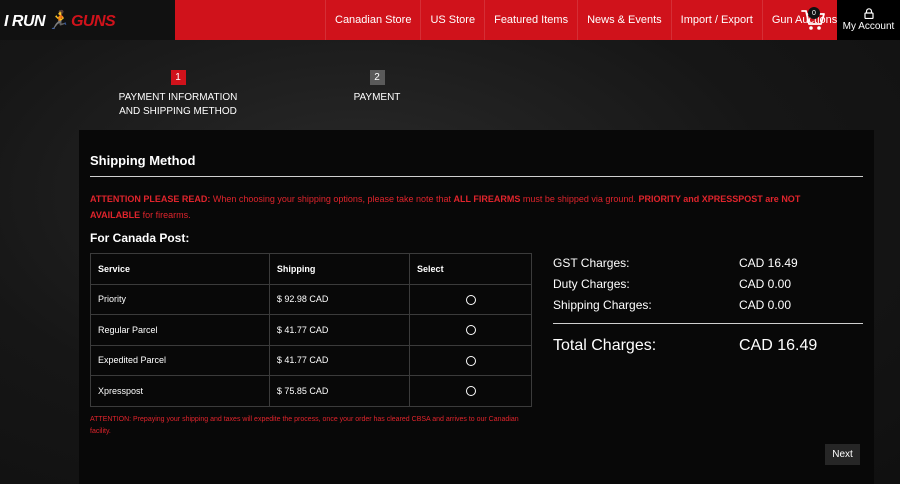 The image size is (900, 484). I want to click on nav-item-canadian-store: Canadian Store, so click(372, 20).